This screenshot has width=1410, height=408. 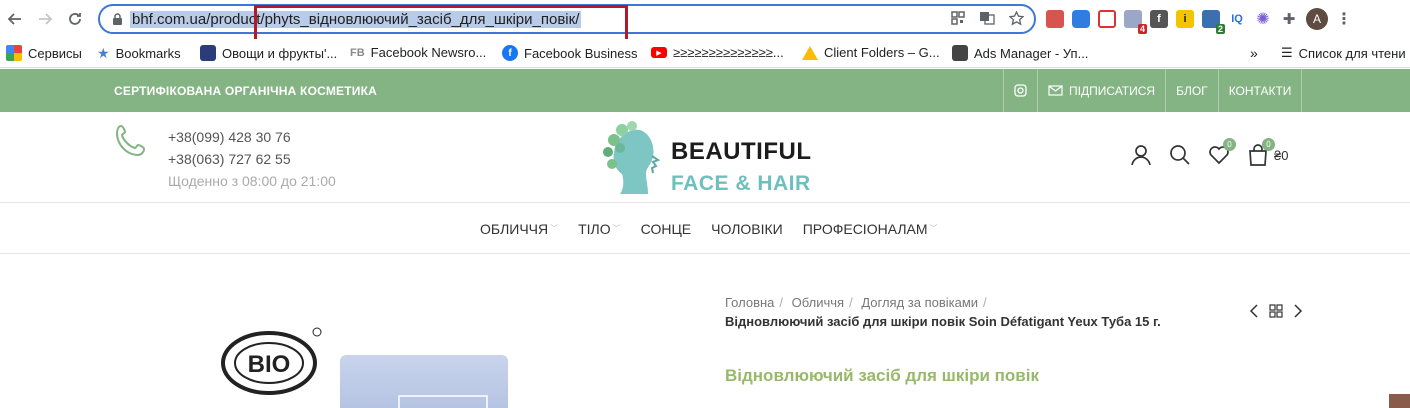 I want to click on iq-extension-icon: IQ, so click(x=1237, y=19).